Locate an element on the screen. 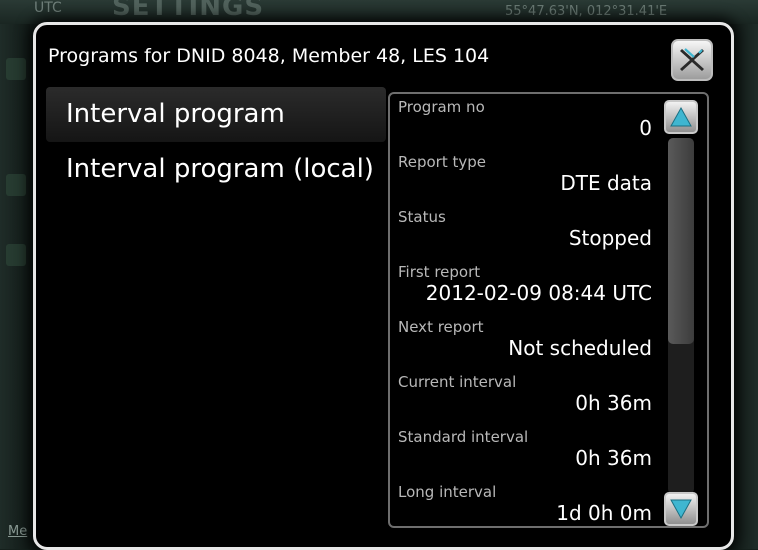 The width and height of the screenshot is (758, 550). scrollbar-track is located at coordinates (681, 316).